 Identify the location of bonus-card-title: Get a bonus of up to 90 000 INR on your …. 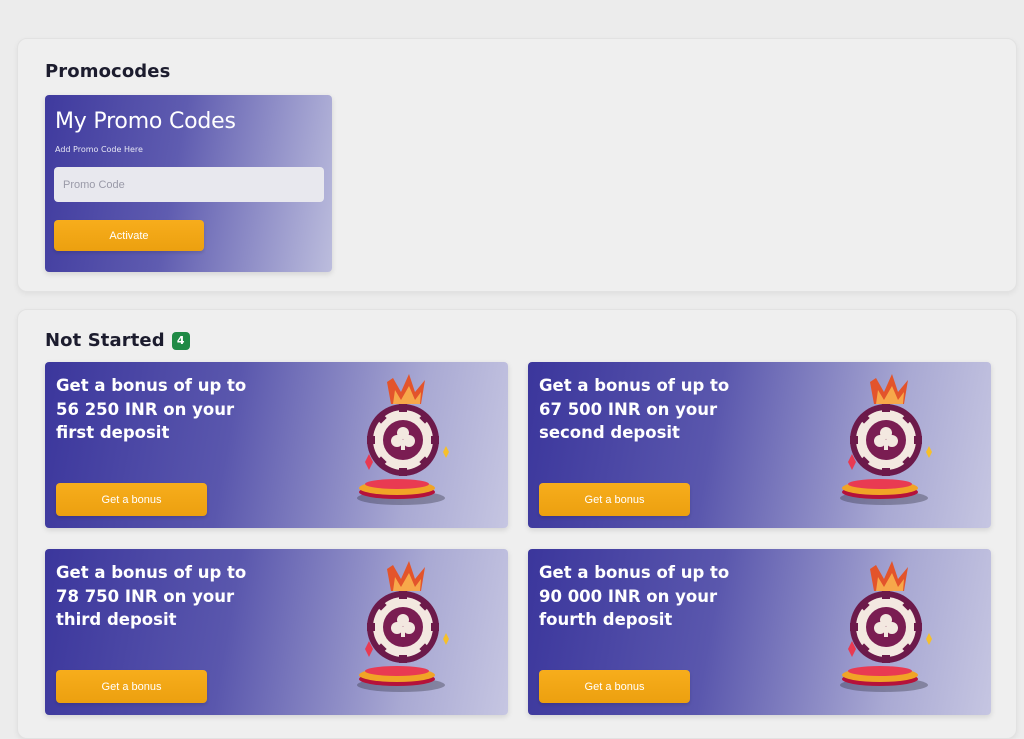
(634, 596).